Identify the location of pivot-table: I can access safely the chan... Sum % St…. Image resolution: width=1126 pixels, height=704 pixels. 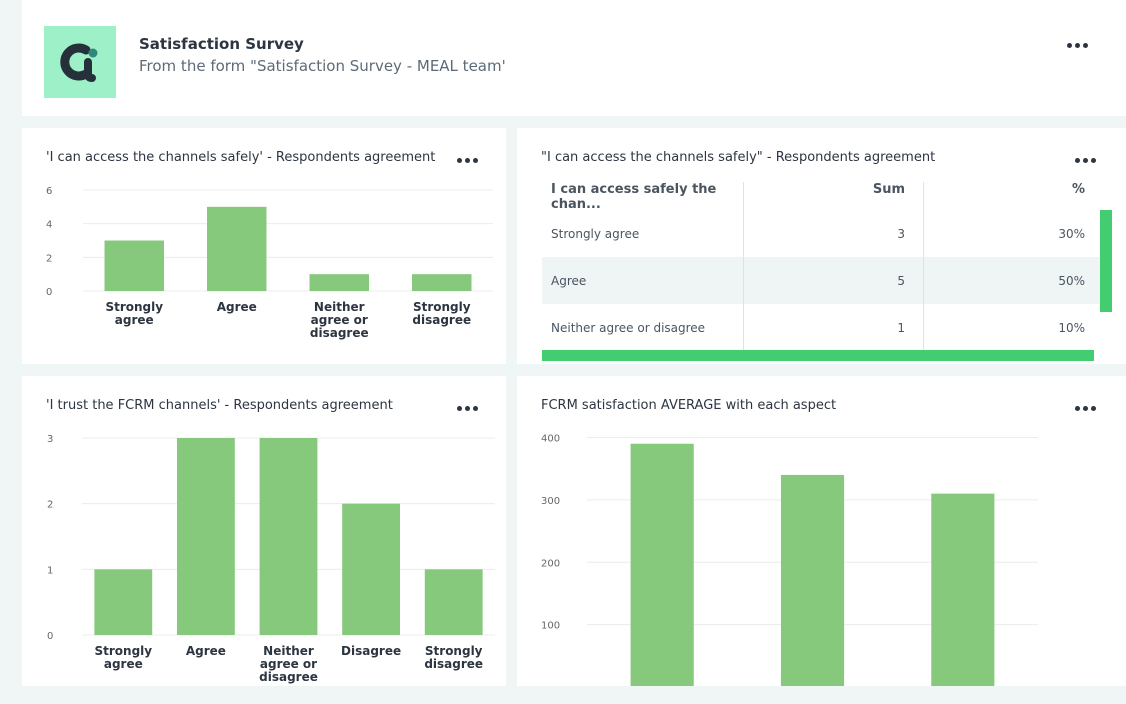
(822, 265).